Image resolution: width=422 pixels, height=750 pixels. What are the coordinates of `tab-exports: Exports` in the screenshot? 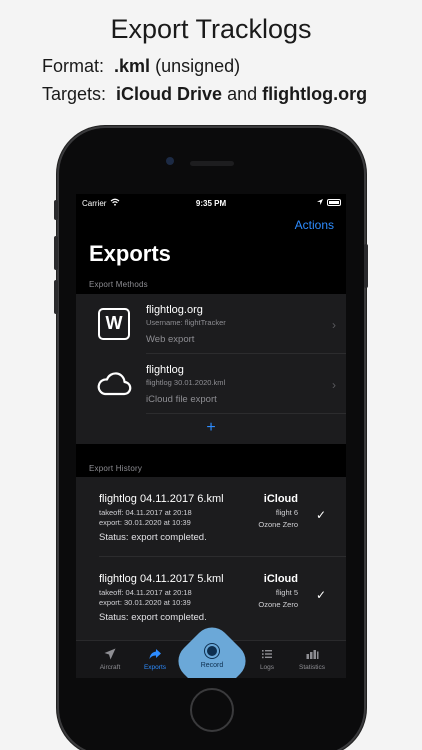 It's located at (155, 659).